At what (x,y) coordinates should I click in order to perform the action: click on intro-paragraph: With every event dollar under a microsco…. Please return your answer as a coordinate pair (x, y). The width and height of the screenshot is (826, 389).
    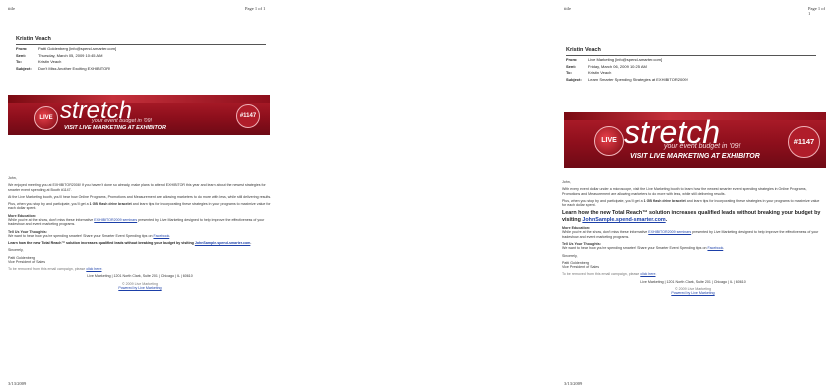
    Looking at the image, I should click on (684, 191).